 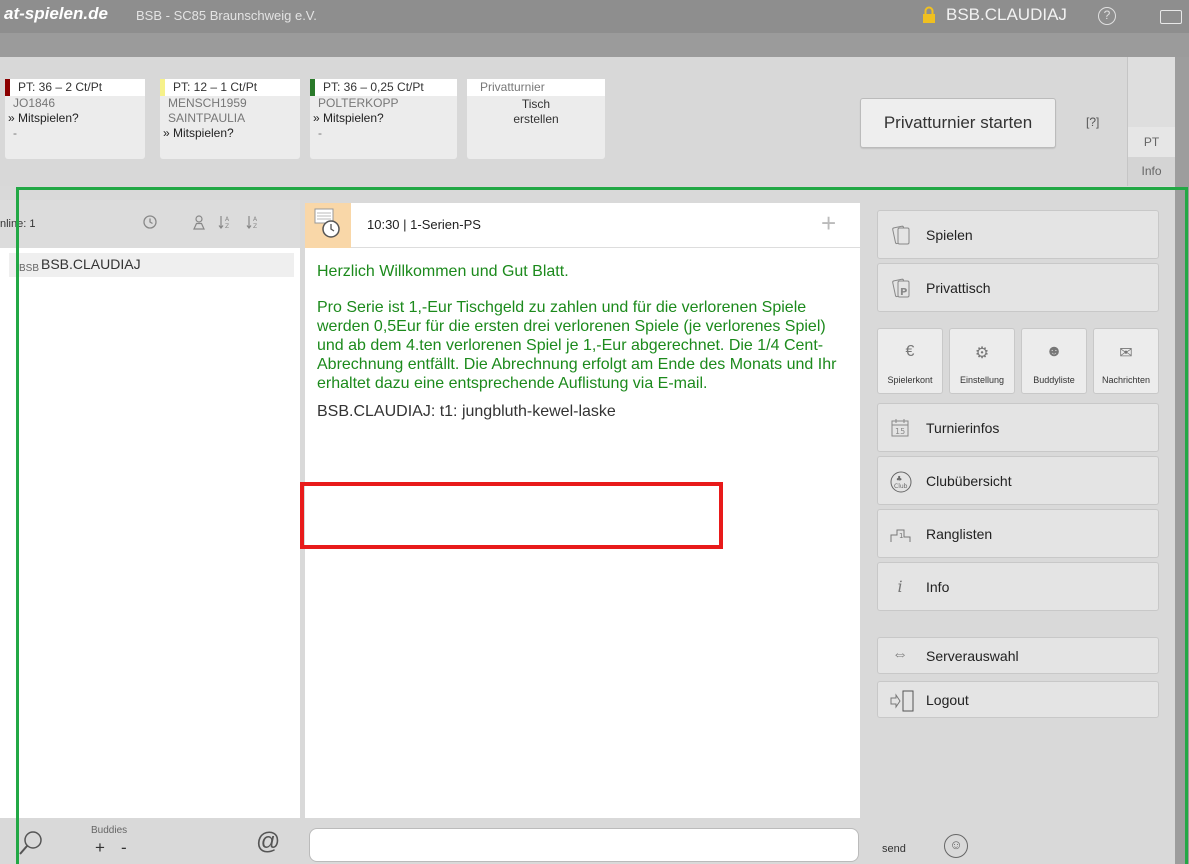 What do you see at coordinates (584, 845) in the screenshot?
I see `chat-input` at bounding box center [584, 845].